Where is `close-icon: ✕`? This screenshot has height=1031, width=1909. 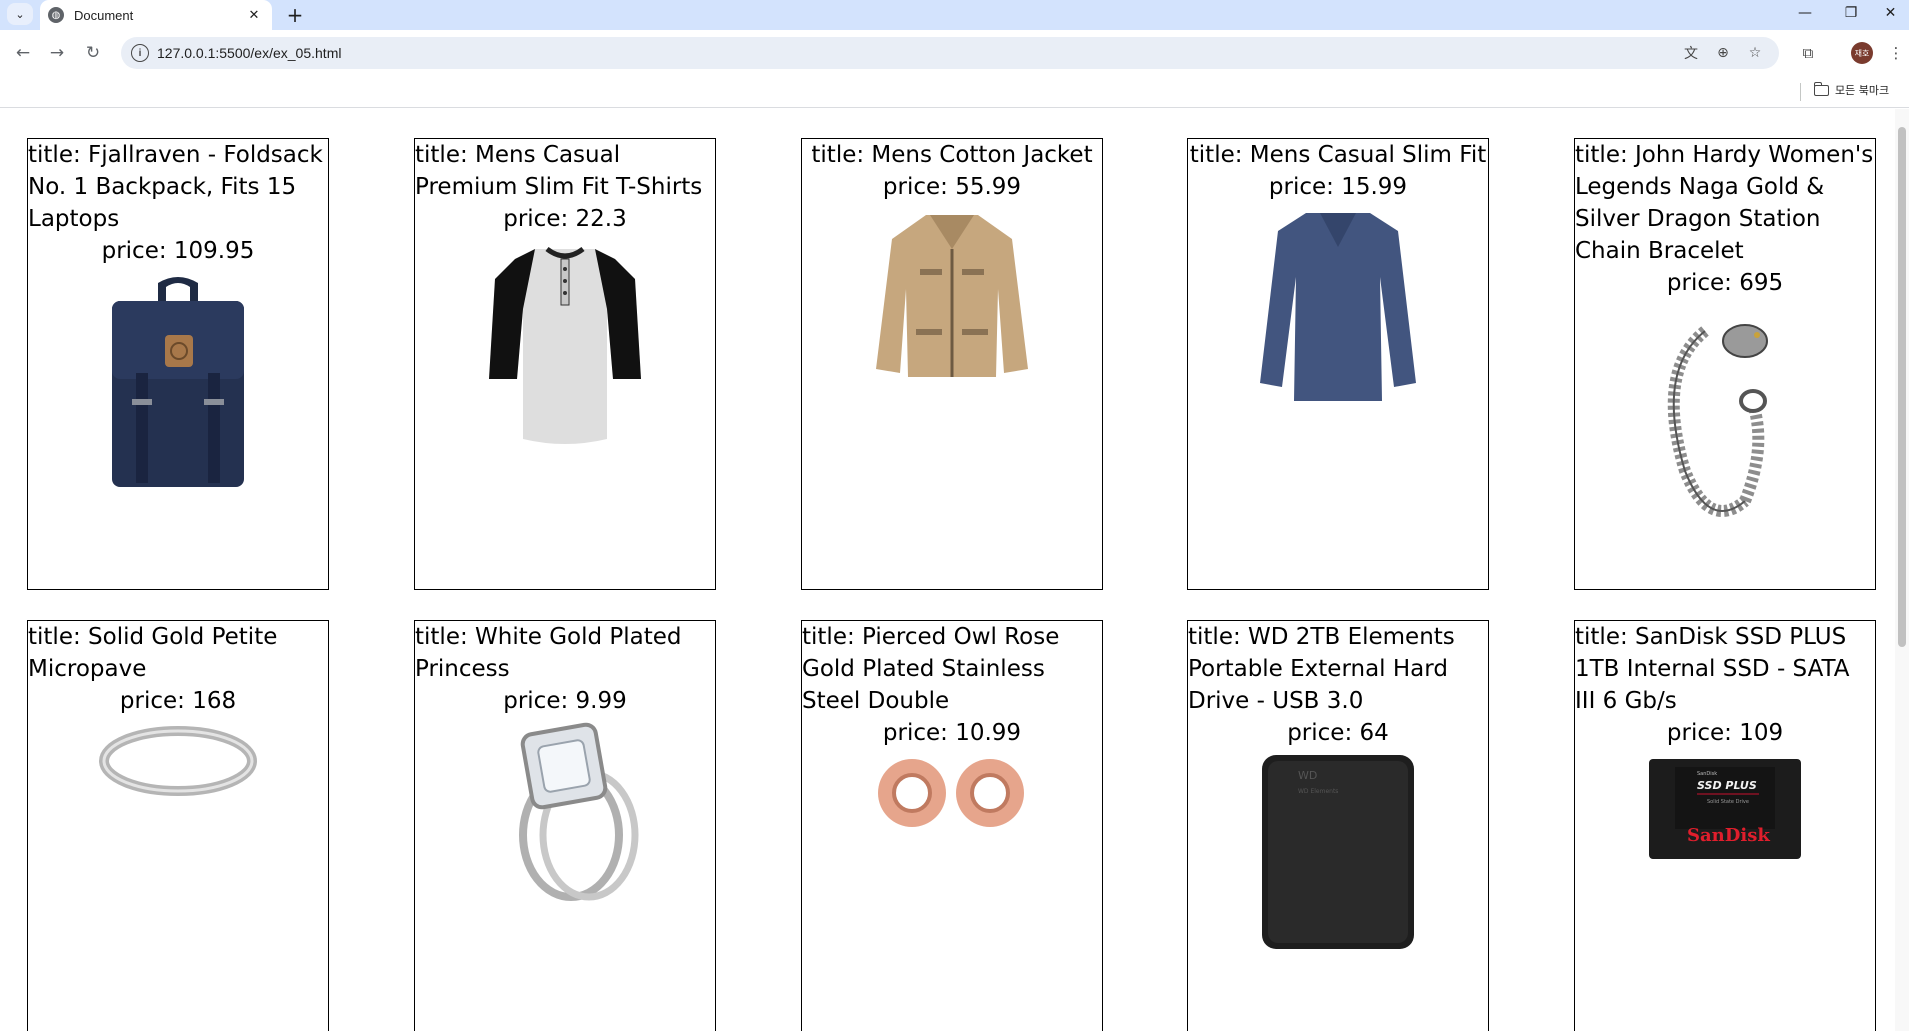 close-icon: ✕ is located at coordinates (1890, 13).